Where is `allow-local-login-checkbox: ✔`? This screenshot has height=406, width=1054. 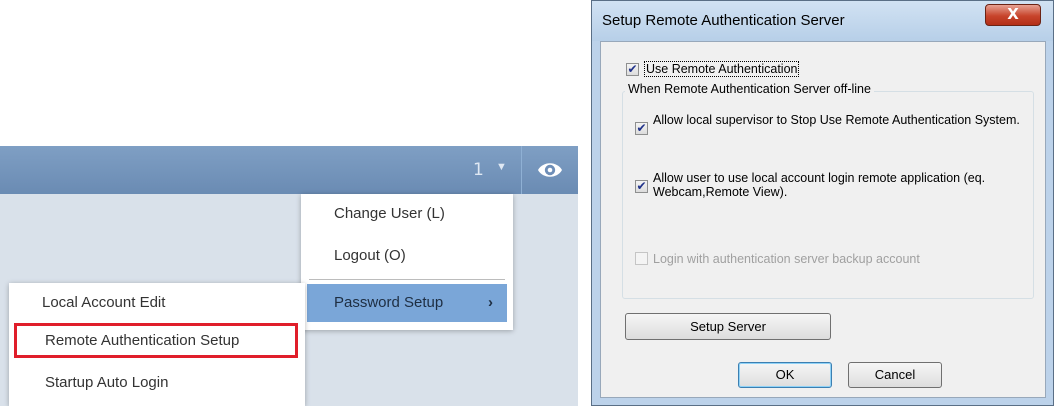
allow-local-login-checkbox: ✔ is located at coordinates (641, 186).